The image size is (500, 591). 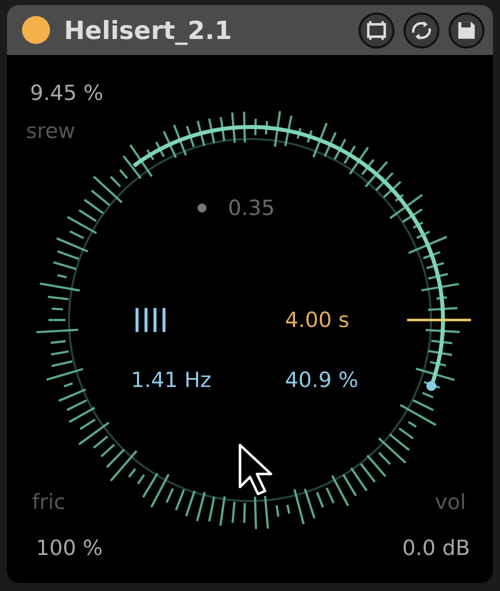 What do you see at coordinates (450, 502) in the screenshot?
I see `param-label: vol` at bounding box center [450, 502].